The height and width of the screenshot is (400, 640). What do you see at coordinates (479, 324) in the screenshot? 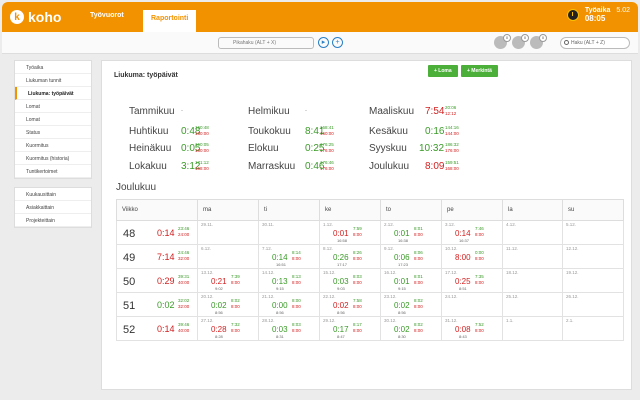
I see `day-done: 7:52` at bounding box center [479, 324].